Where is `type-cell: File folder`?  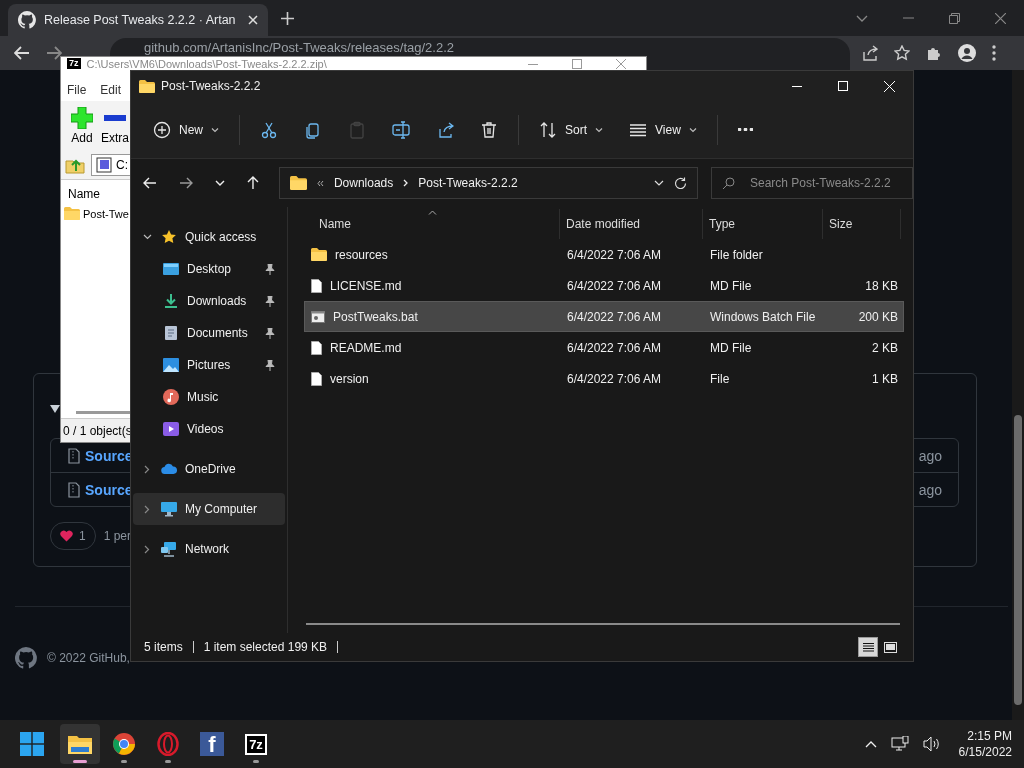 type-cell: File folder is located at coordinates (736, 254).